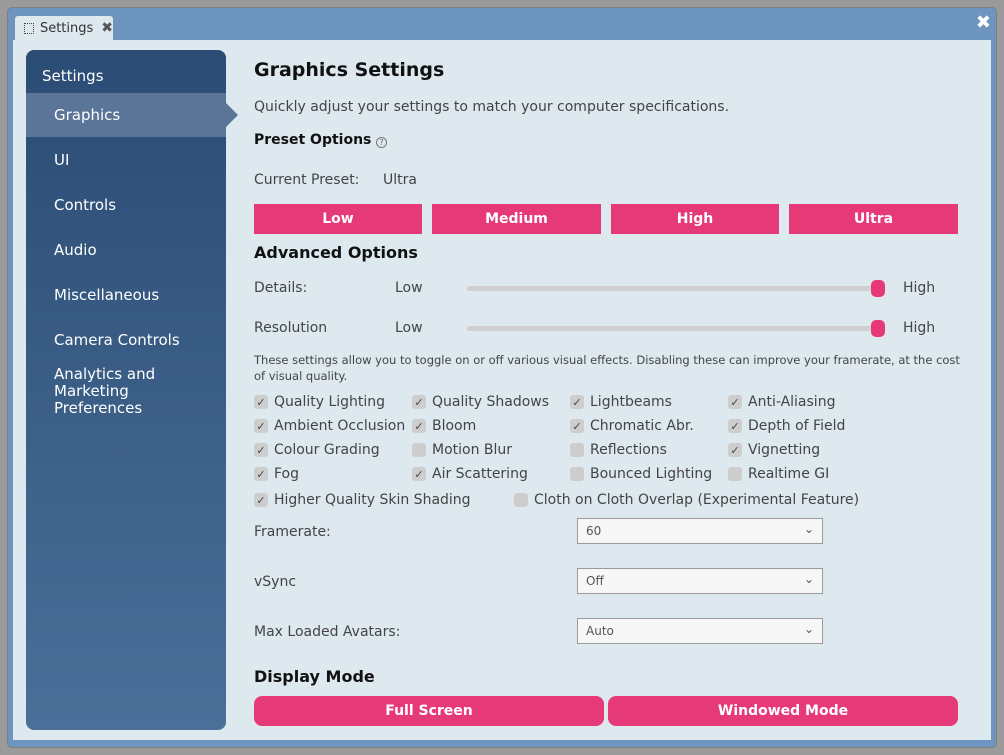 The height and width of the screenshot is (755, 1004). I want to click on preset-options-title: Preset Options, so click(313, 140).